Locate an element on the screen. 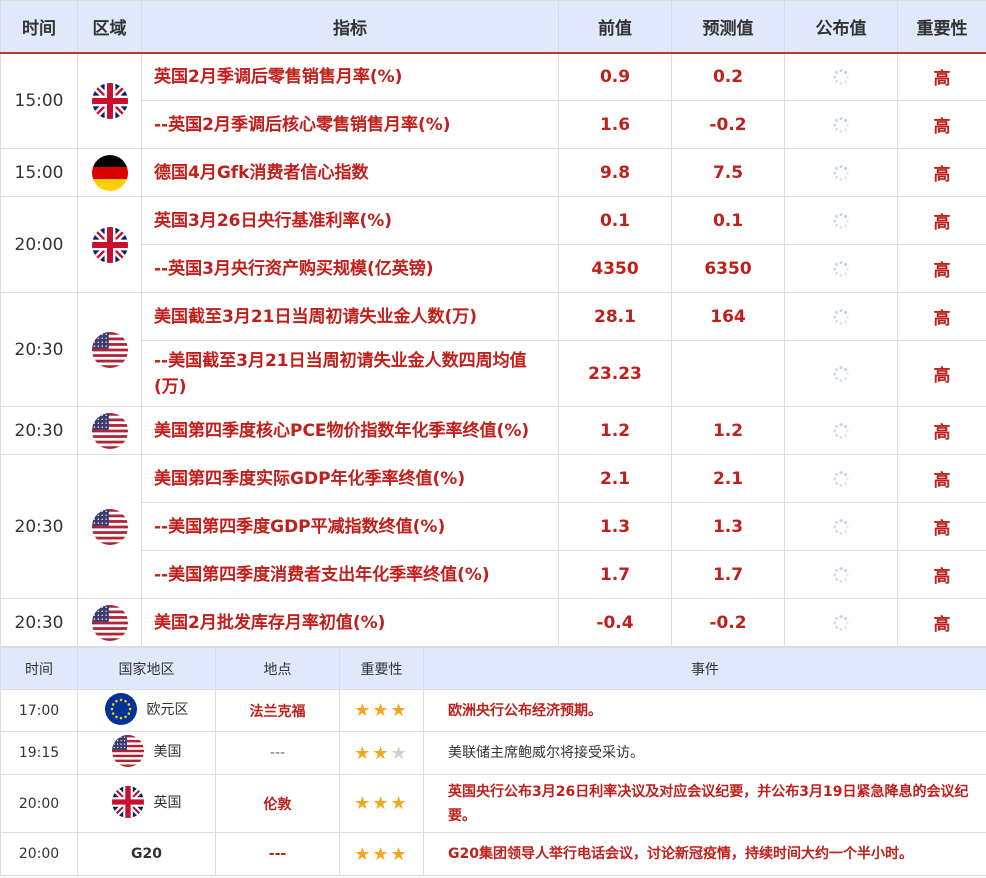  indicator-cell: 美国第四季度核心PCE物价指数年化季率终值(%) is located at coordinates (350, 430).